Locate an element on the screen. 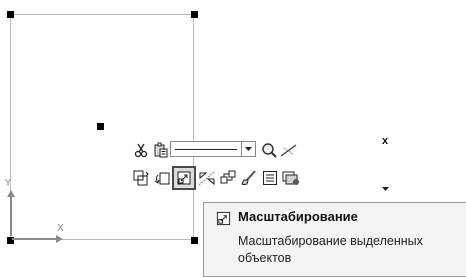 The width and height of the screenshot is (466, 277). close-icon: x is located at coordinates (385, 141).